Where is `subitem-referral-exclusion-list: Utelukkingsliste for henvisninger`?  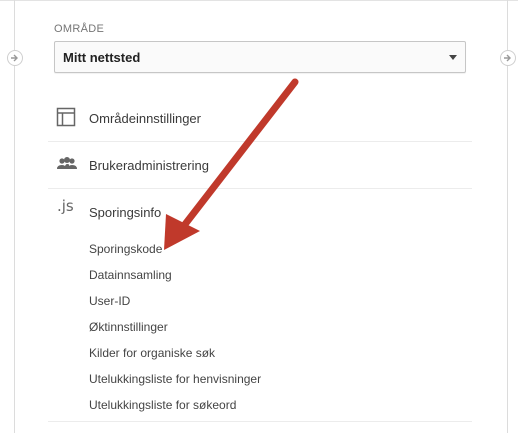 subitem-referral-exclusion-list: Utelukkingsliste for henvisninger is located at coordinates (175, 379).